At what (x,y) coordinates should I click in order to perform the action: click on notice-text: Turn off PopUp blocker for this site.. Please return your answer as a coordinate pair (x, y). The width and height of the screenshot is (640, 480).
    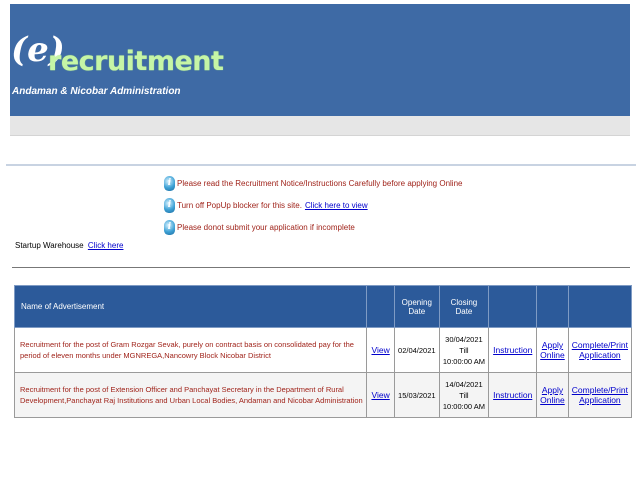
    Looking at the image, I should click on (239, 205).